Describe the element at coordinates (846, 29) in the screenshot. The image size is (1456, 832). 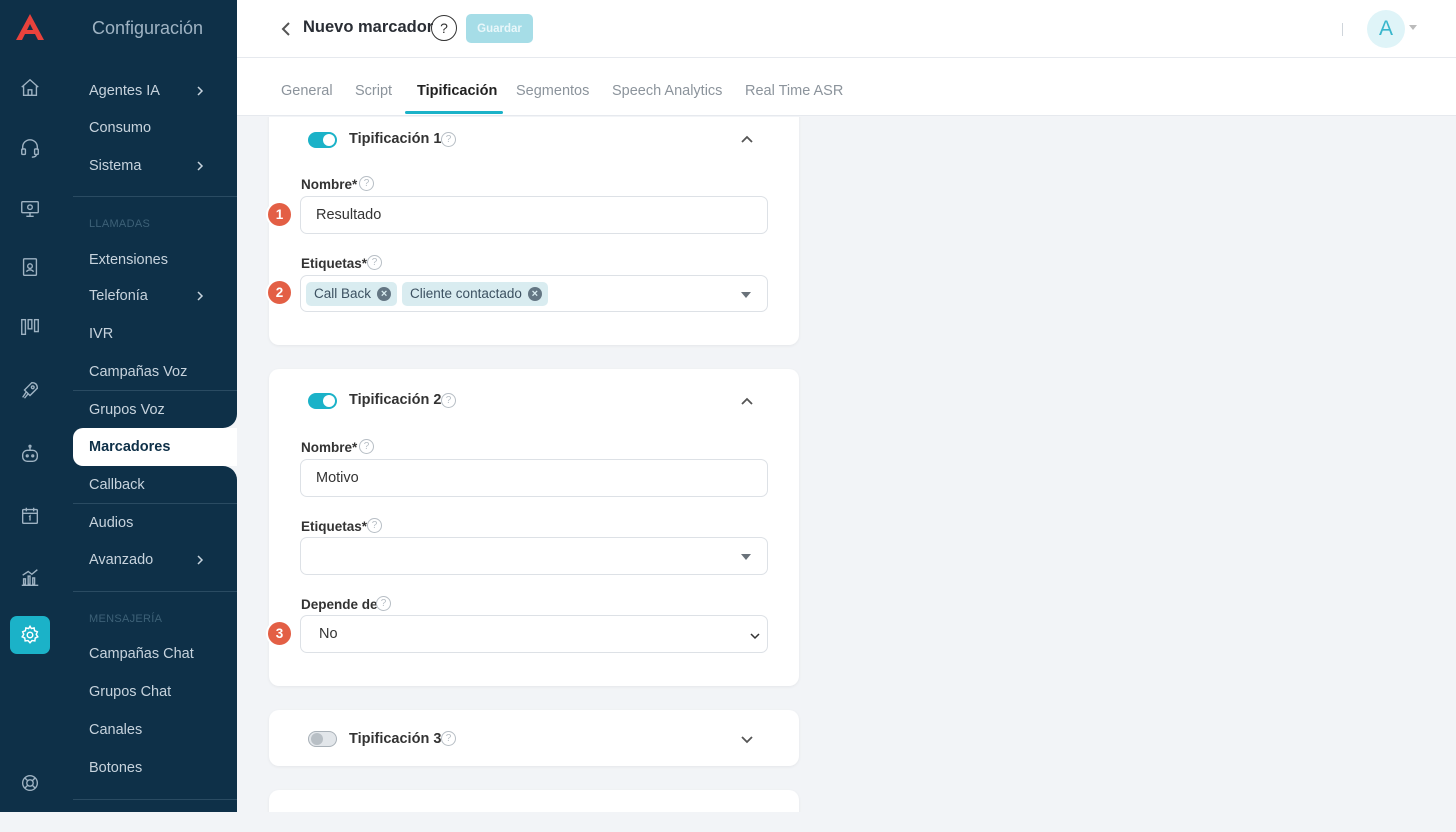
I see `page-header: Nuevo marcador ? Guardar A` at that location.